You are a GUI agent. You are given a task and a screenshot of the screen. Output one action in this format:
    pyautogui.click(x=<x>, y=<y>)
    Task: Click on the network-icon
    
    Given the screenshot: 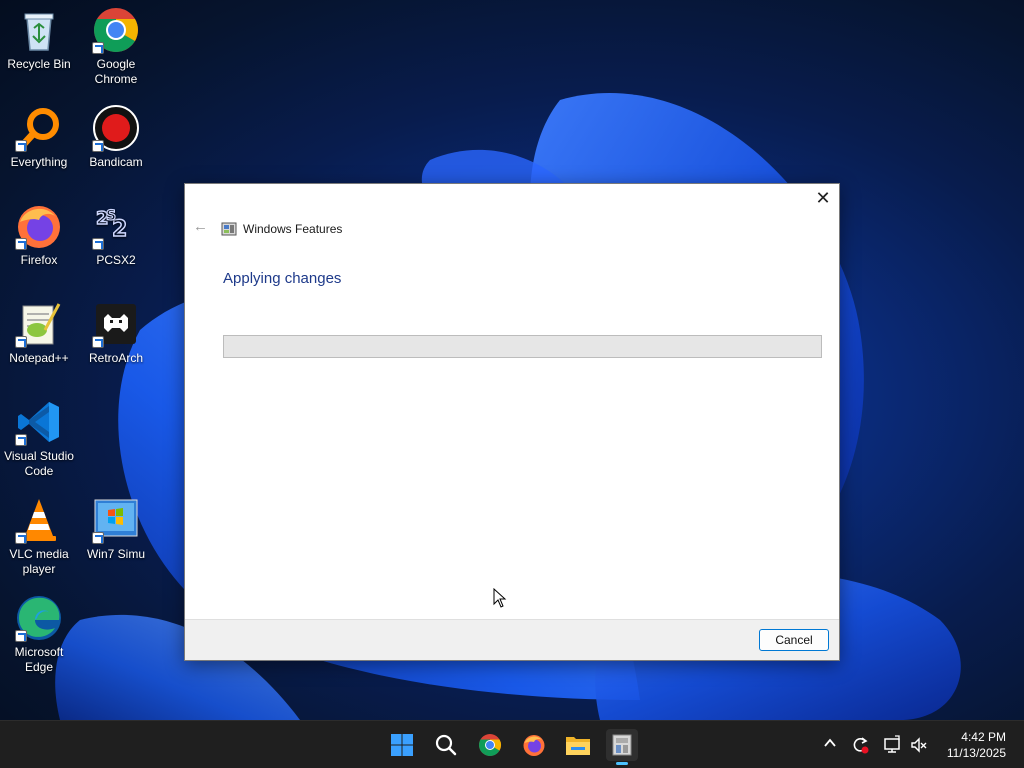 What is the action you would take?
    pyautogui.click(x=892, y=744)
    